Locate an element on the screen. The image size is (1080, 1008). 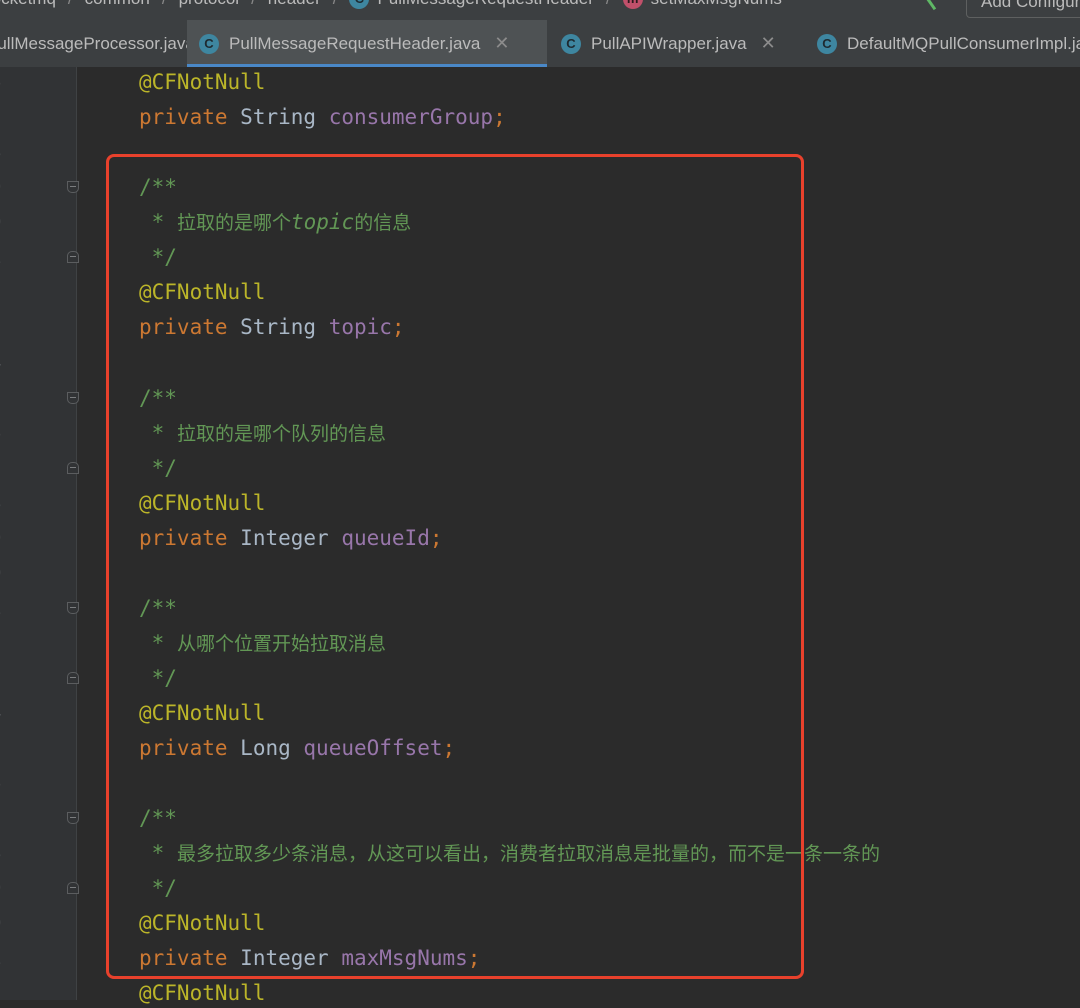
breadcrumb-item-class: PullMessageRequestHeader is located at coordinates (485, 4).